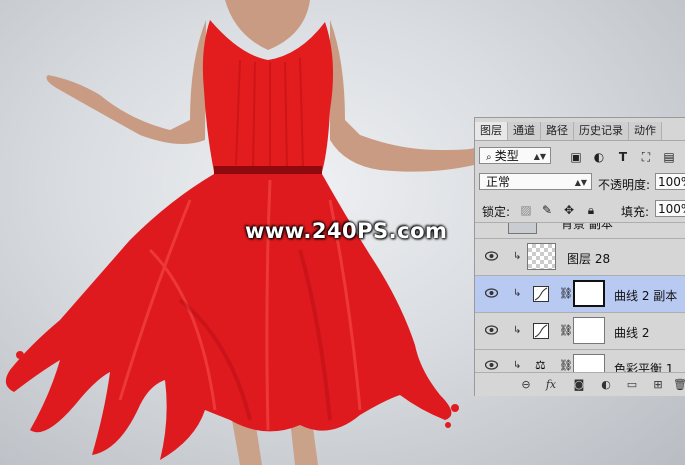  I want to click on shape-filter-icon: ⛶, so click(646, 157).